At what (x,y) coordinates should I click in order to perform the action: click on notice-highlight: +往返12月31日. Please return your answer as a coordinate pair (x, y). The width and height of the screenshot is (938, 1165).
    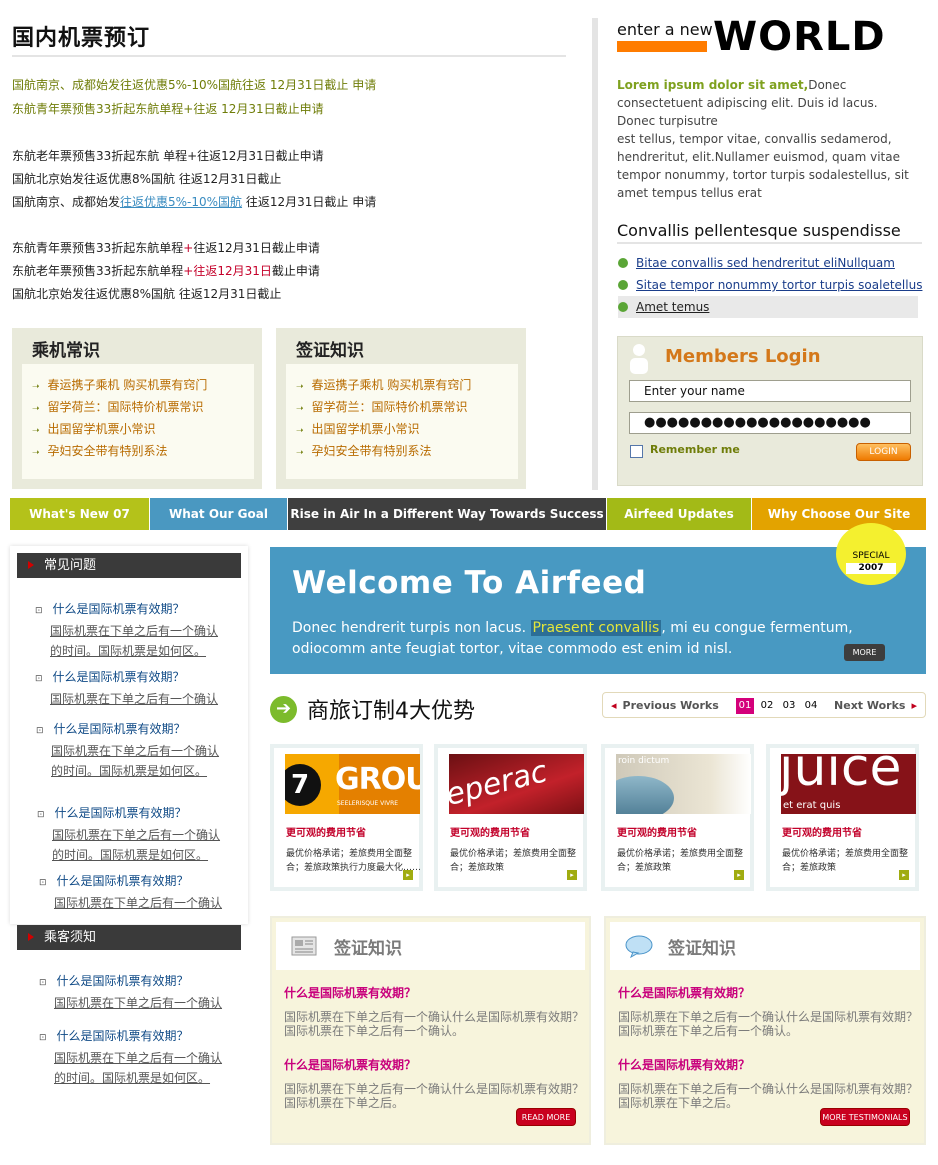
    Looking at the image, I should click on (227, 271).